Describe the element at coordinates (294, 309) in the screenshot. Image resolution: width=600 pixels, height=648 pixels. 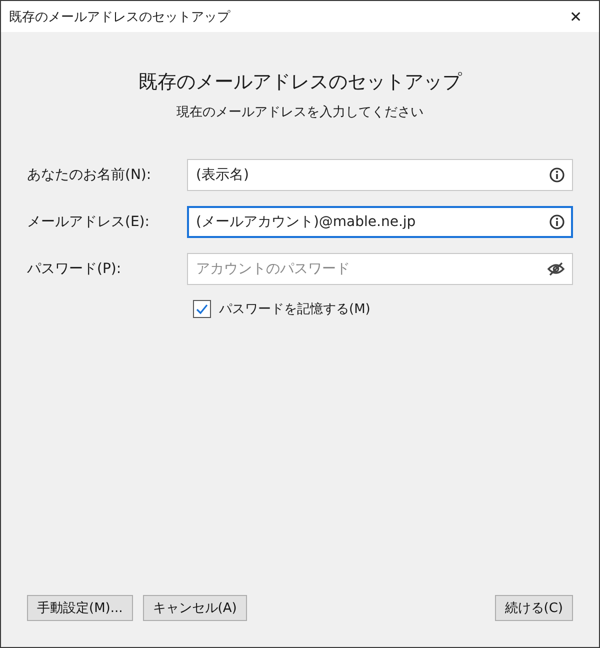
I see `checkbox-label: パスワードを記憶する(M)` at that location.